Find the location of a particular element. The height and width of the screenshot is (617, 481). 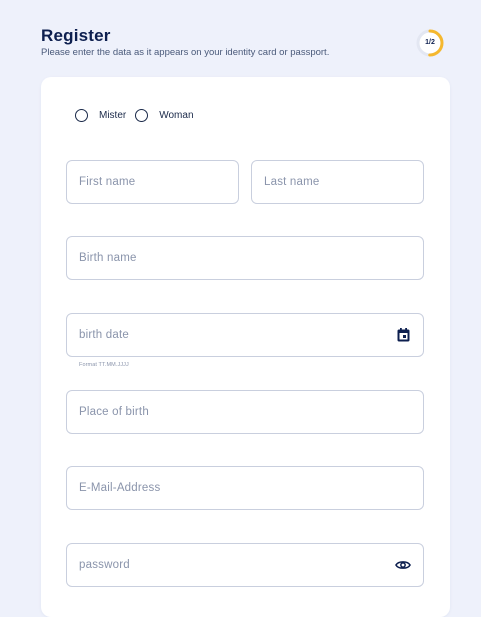

last-name-field is located at coordinates (337, 182).